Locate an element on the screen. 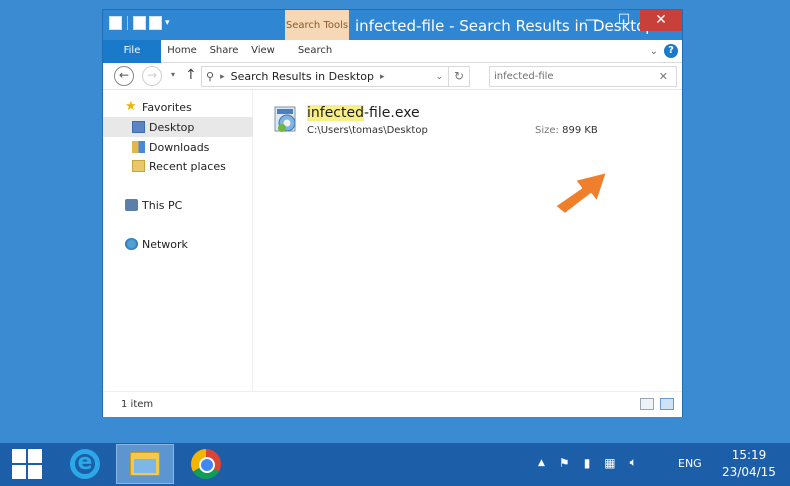  tab-search: Search is located at coordinates (315, 51).